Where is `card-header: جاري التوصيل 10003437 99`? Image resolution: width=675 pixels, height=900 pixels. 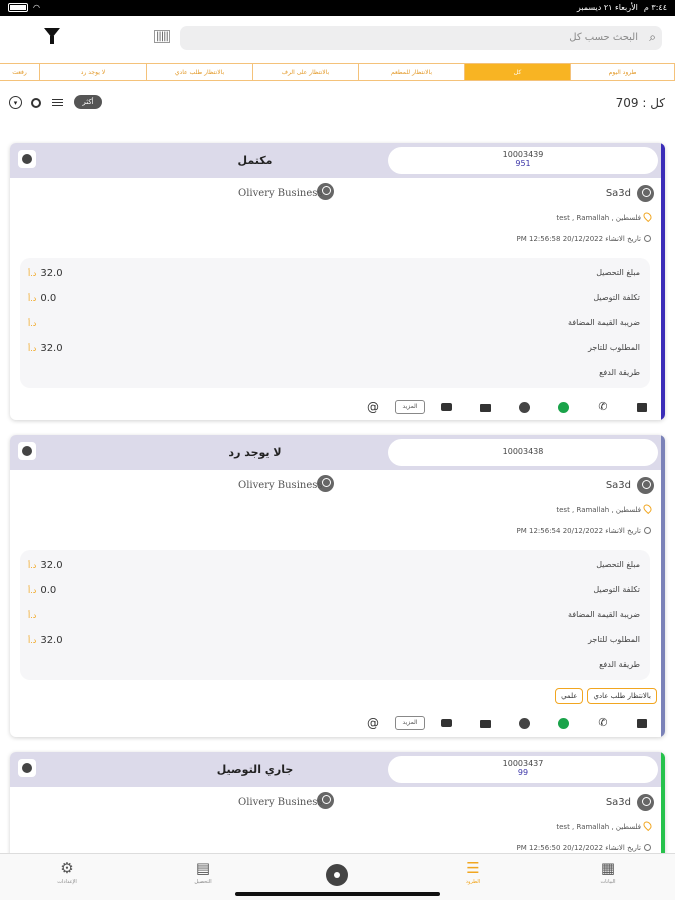
card-header: جاري التوصيل 10003437 99 is located at coordinates (335, 769).